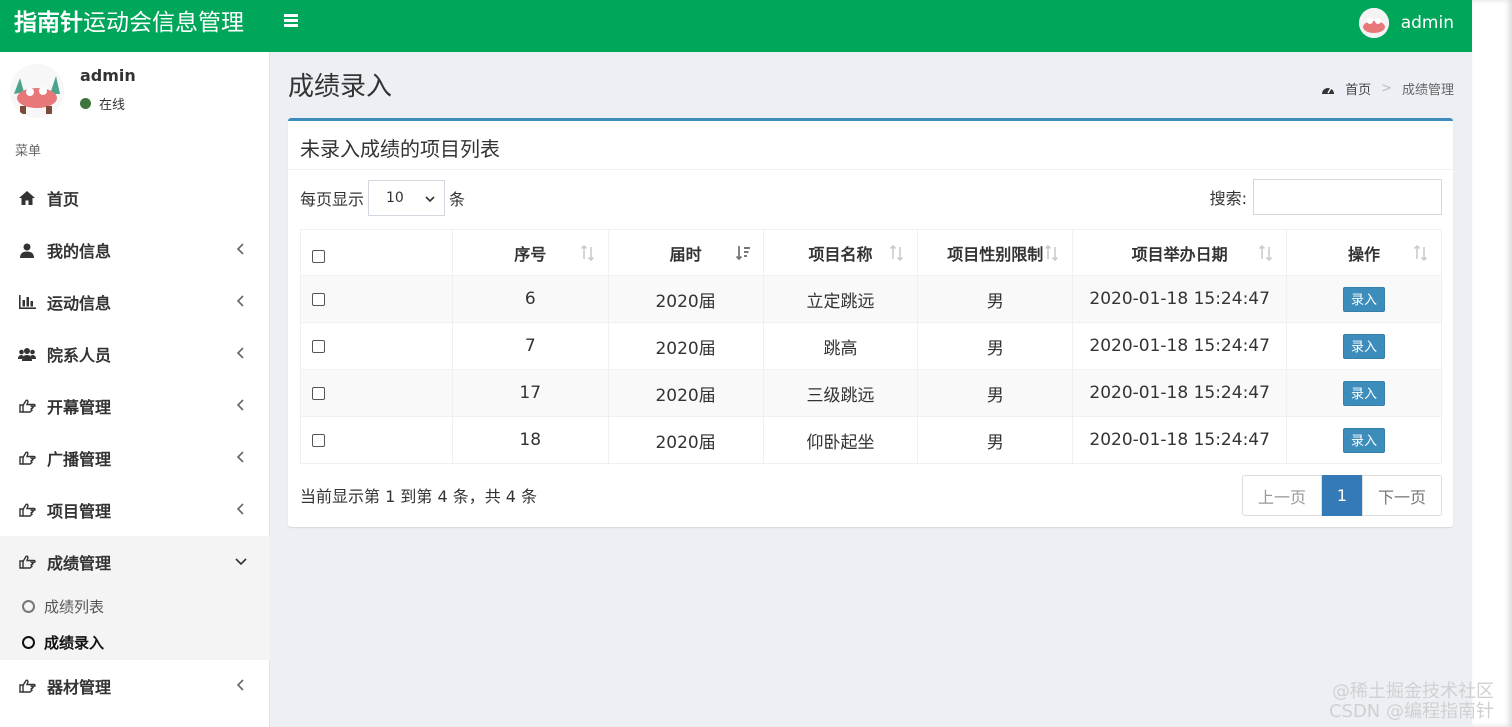 This screenshot has height=727, width=1512. I want to click on breadcrumb-home: 首页, so click(1358, 88).